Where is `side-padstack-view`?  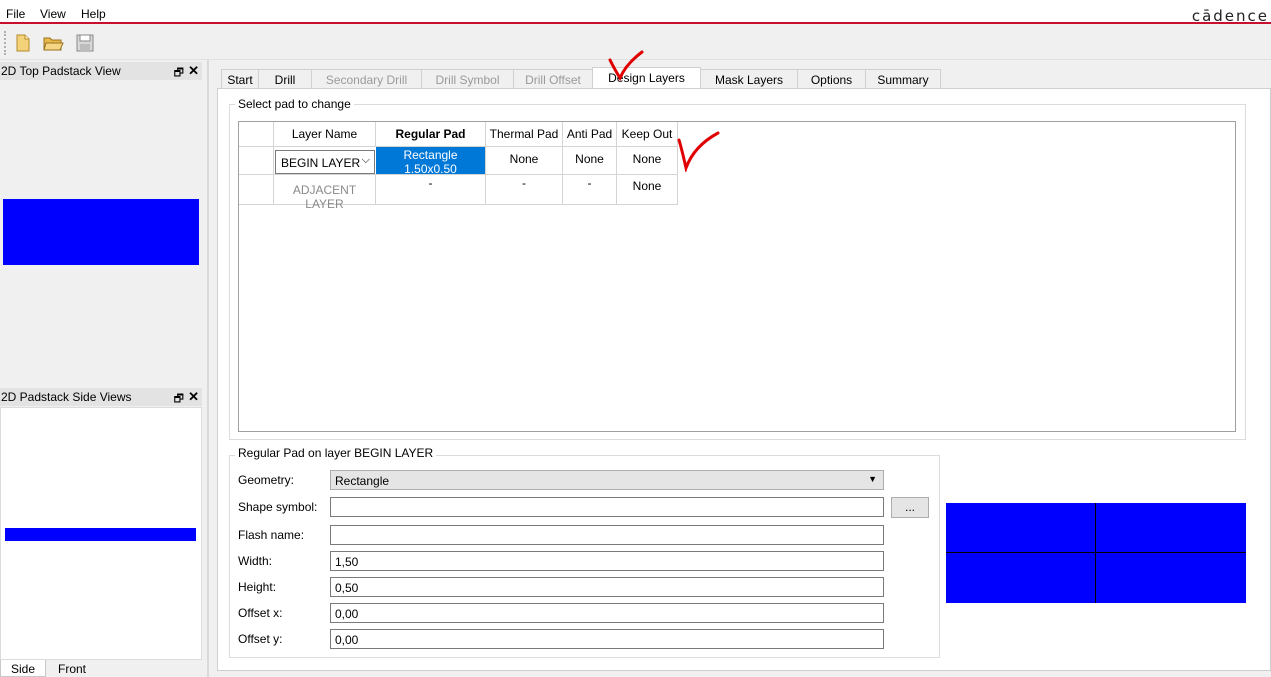
side-padstack-view is located at coordinates (101, 533).